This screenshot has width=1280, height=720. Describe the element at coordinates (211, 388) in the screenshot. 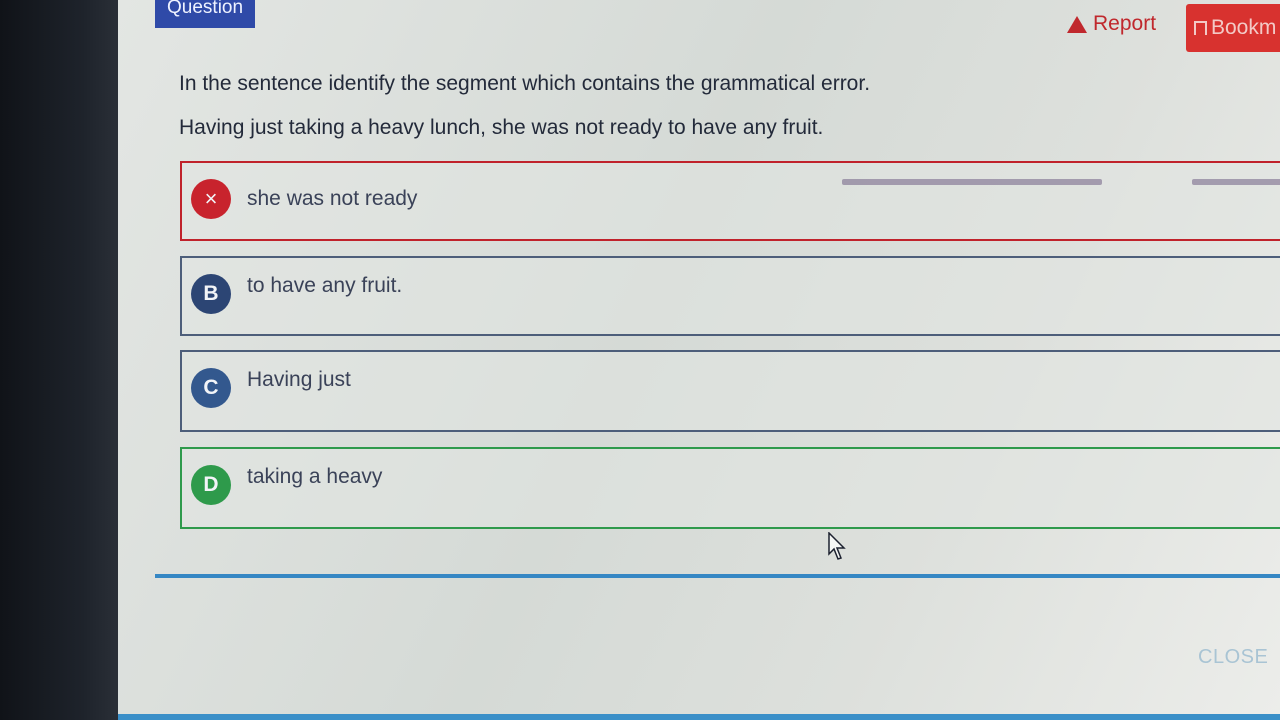

I see `option-c-badge: C` at that location.